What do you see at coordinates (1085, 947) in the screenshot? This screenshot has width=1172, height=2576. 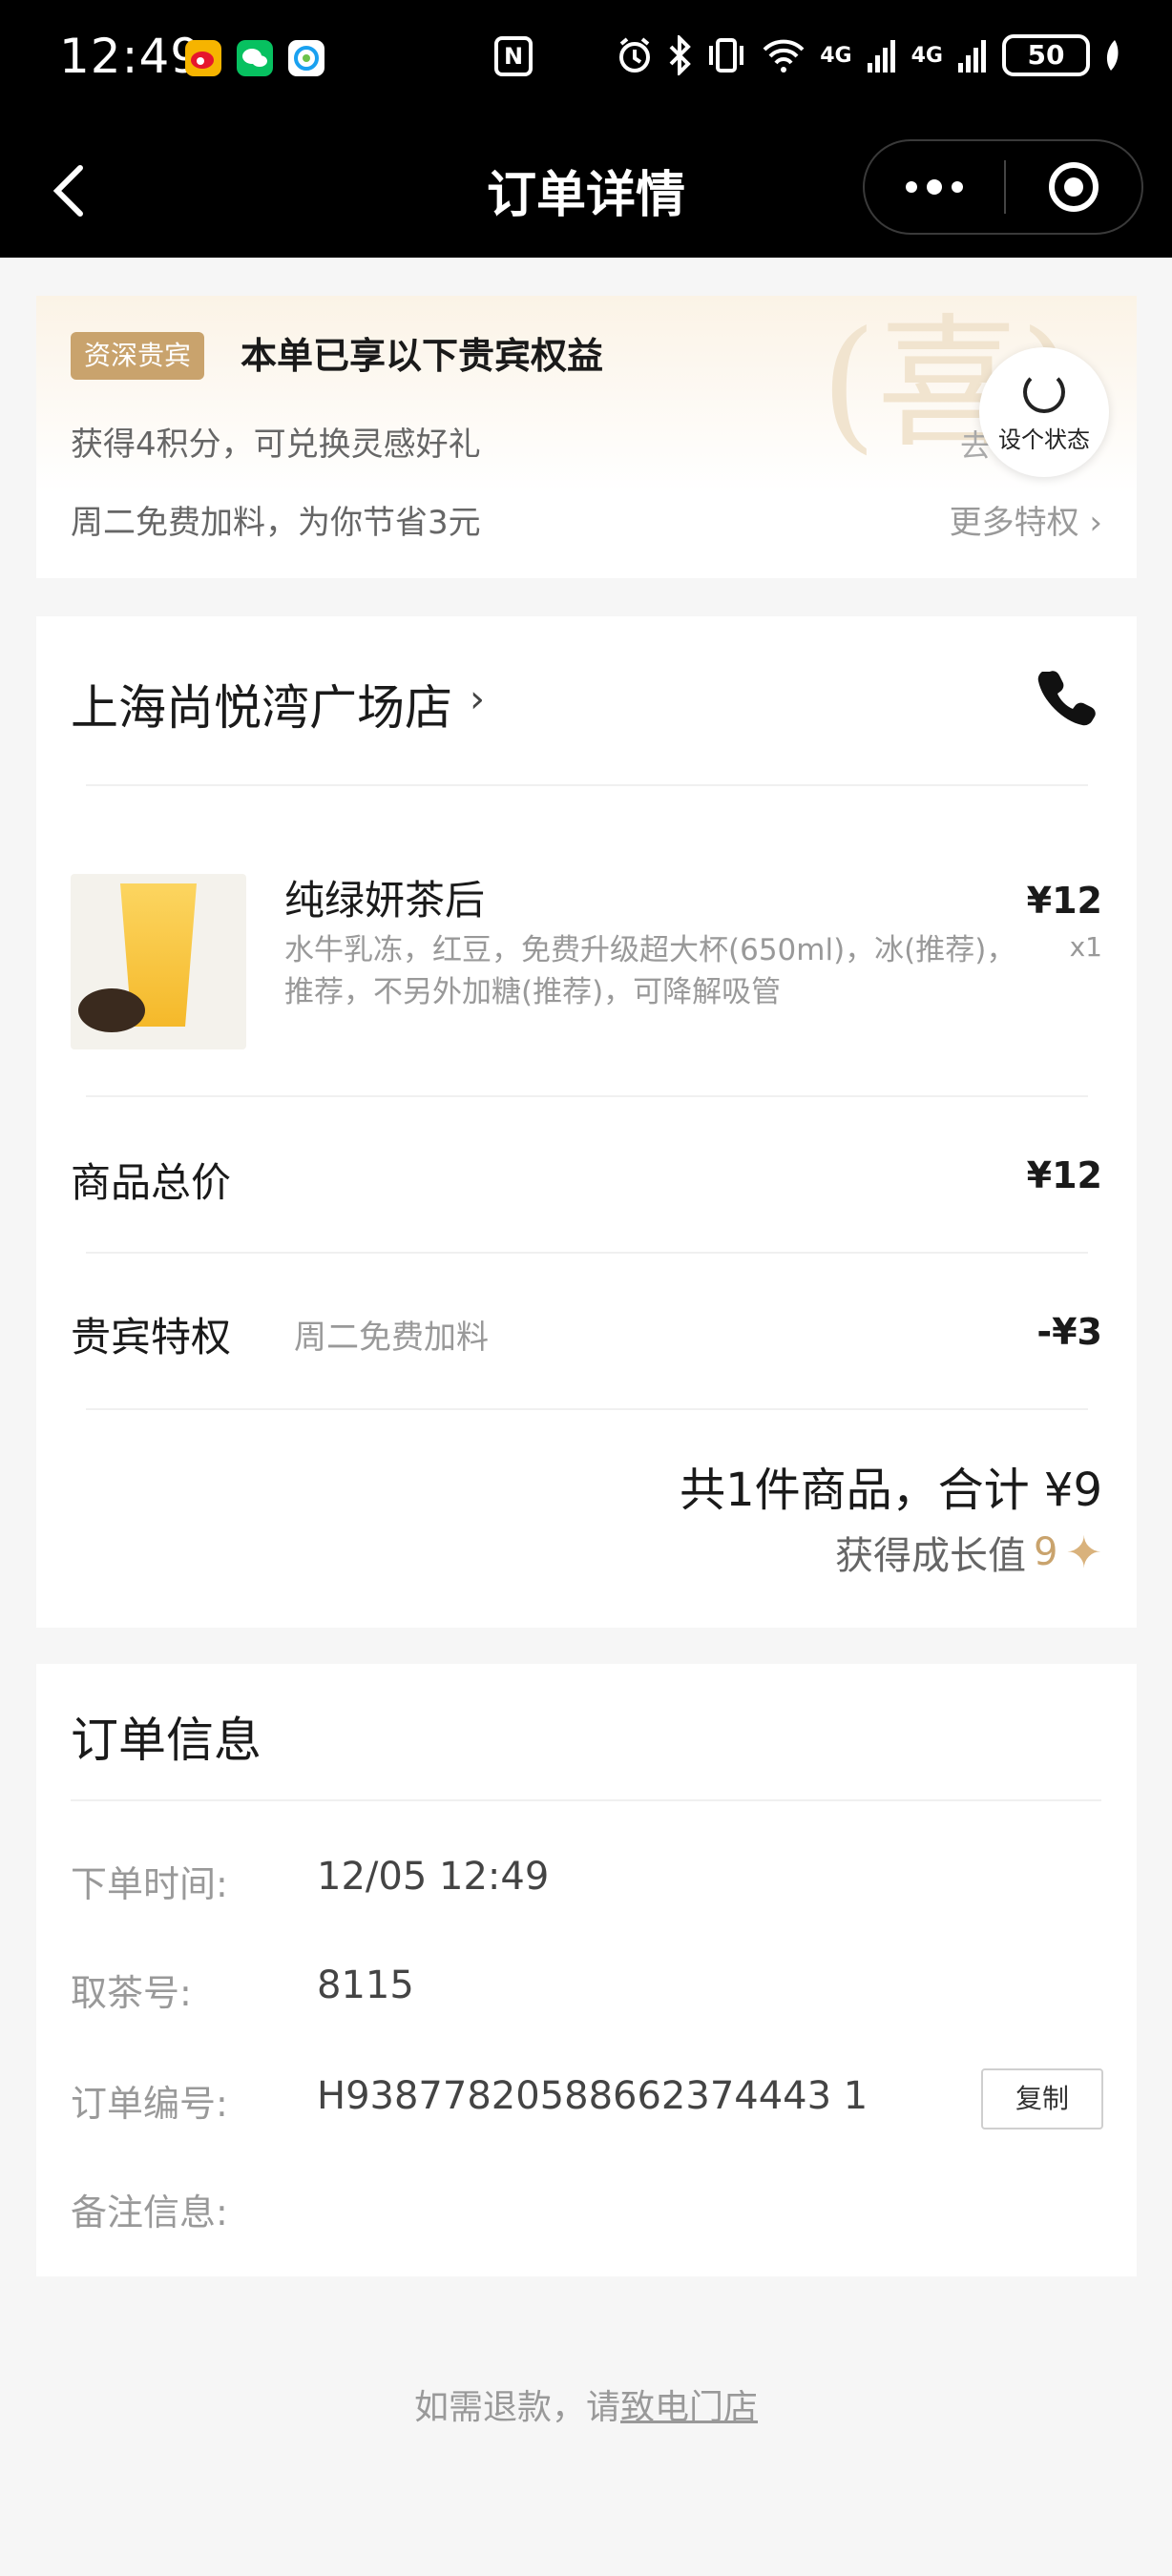 I see `product-quantity: x1` at bounding box center [1085, 947].